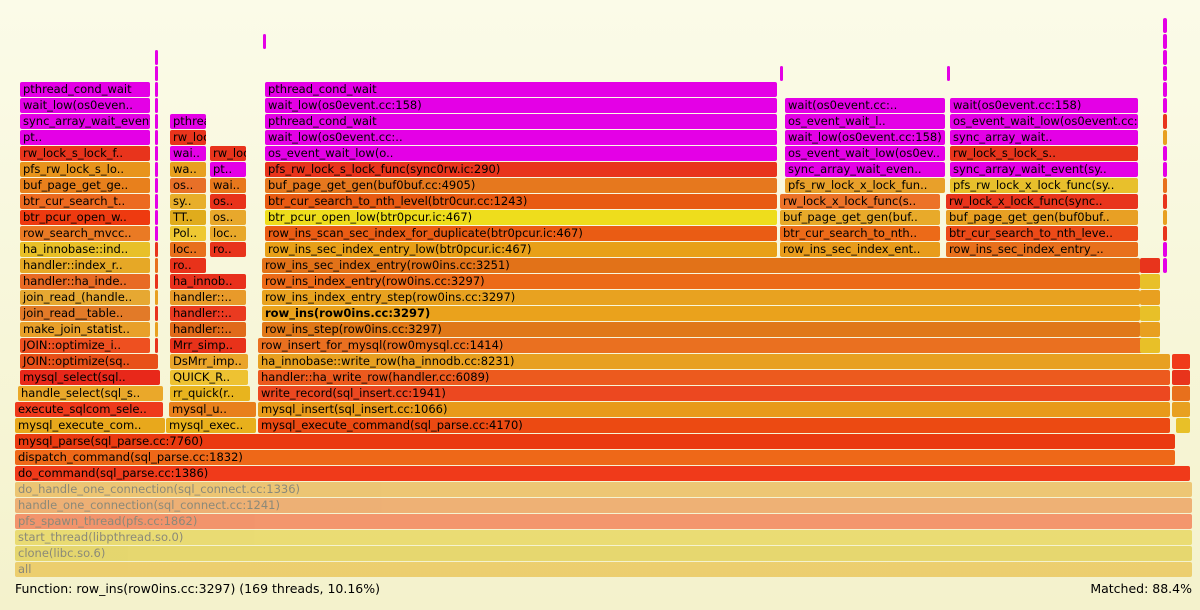 Image resolution: width=1200 pixels, height=610 pixels. I want to click on flame-frame: ro.., so click(188, 265).